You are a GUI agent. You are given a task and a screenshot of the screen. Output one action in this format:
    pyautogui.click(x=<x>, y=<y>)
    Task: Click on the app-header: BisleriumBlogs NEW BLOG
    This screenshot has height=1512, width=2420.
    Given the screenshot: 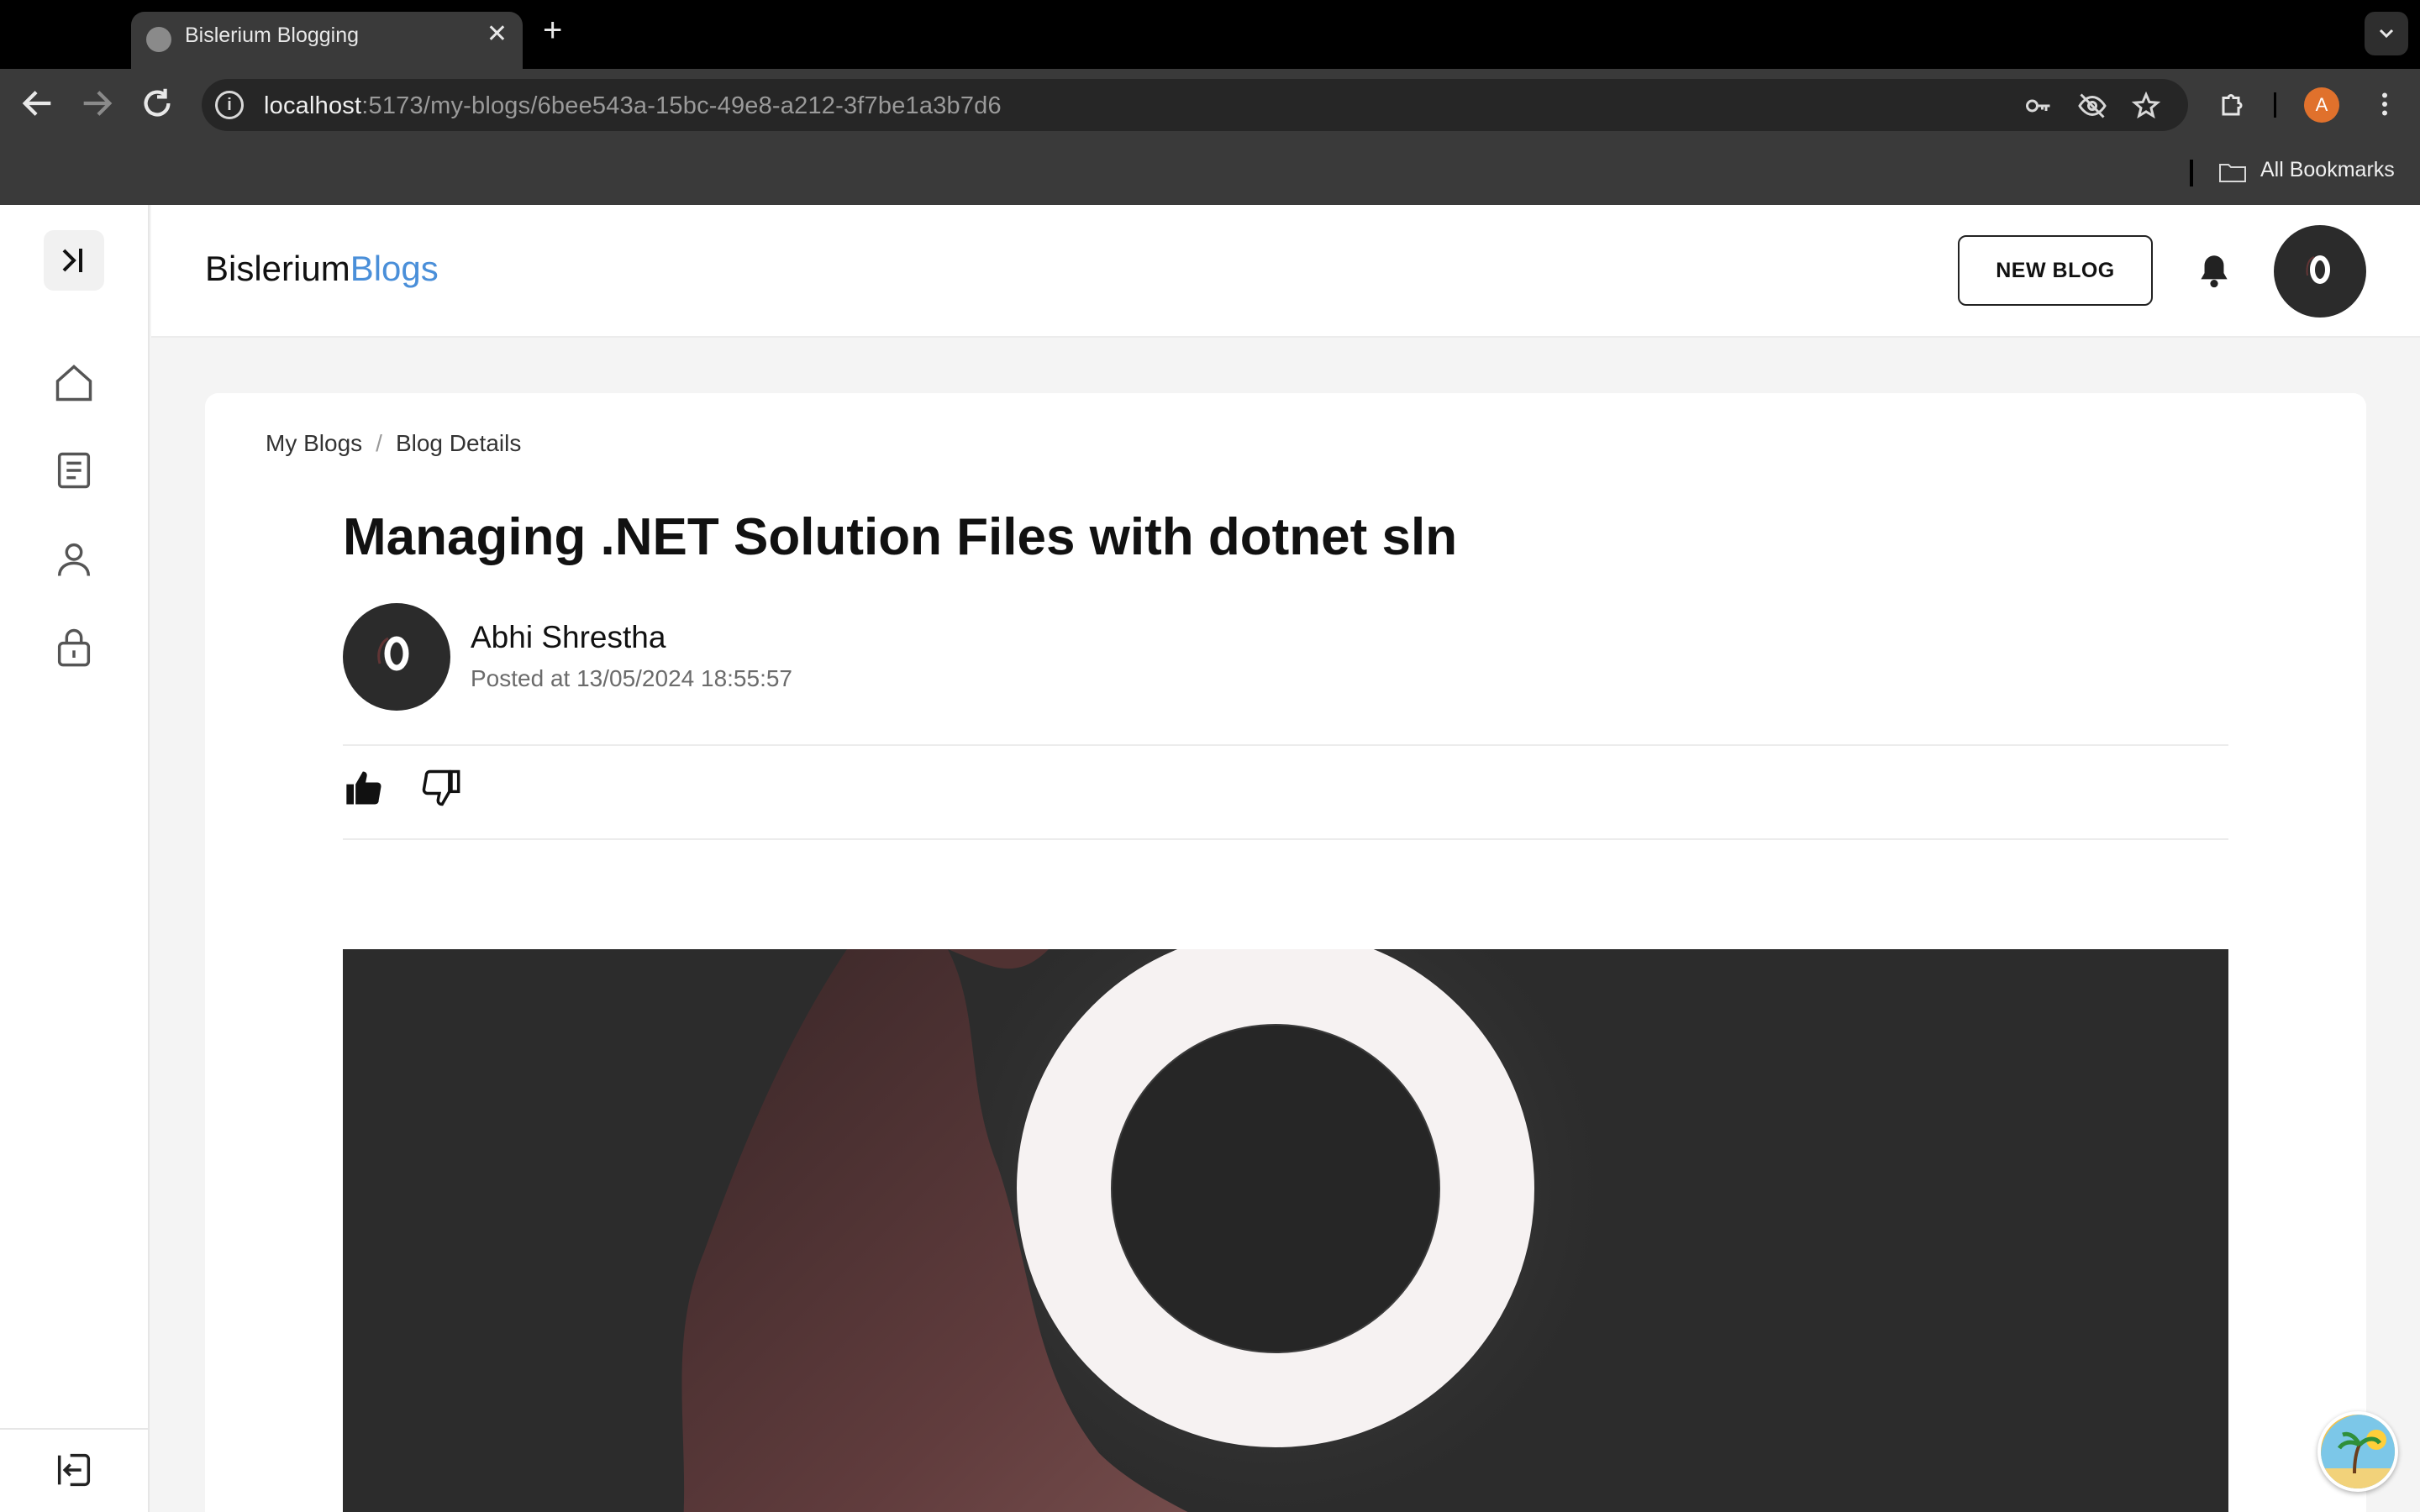 What is the action you would take?
    pyautogui.click(x=1286, y=271)
    